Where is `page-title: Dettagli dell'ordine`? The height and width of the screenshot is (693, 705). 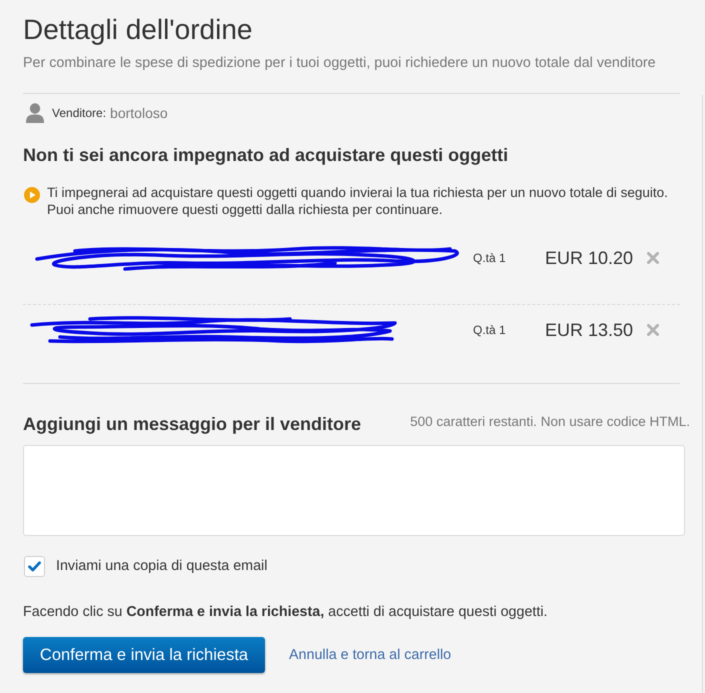
page-title: Dettagli dell'ordine is located at coordinates (138, 30).